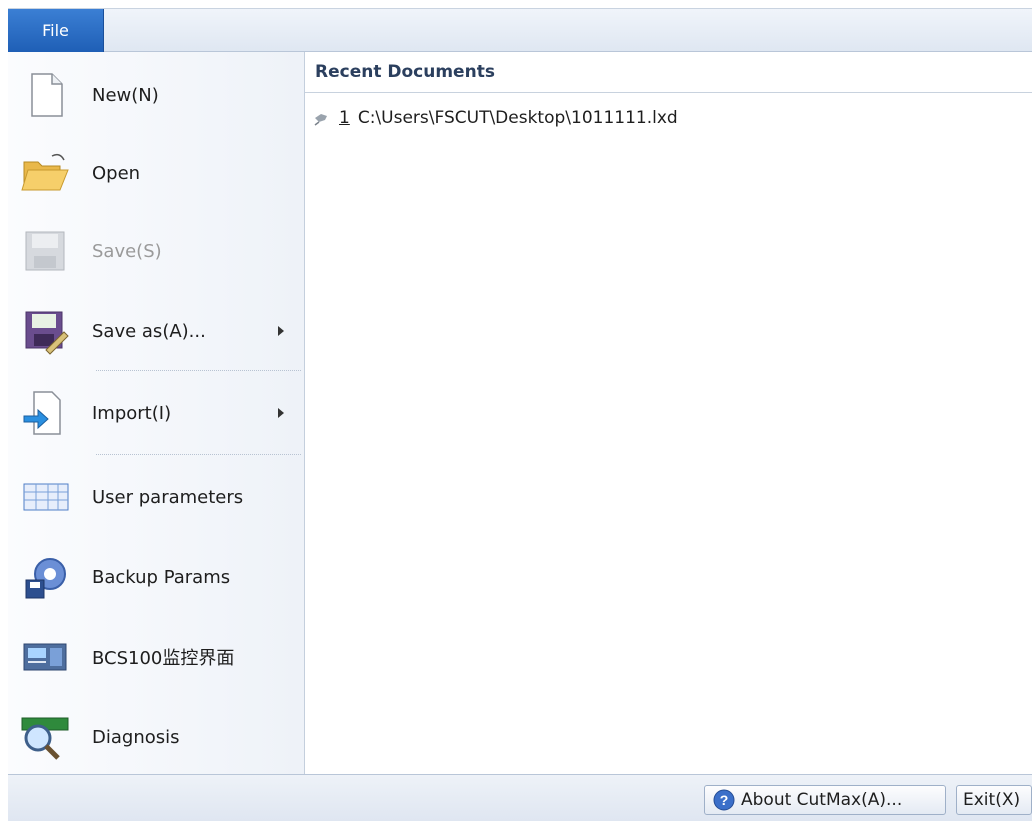  I want to click on menu-item-diagnosis: Diagnosis, so click(156, 737).